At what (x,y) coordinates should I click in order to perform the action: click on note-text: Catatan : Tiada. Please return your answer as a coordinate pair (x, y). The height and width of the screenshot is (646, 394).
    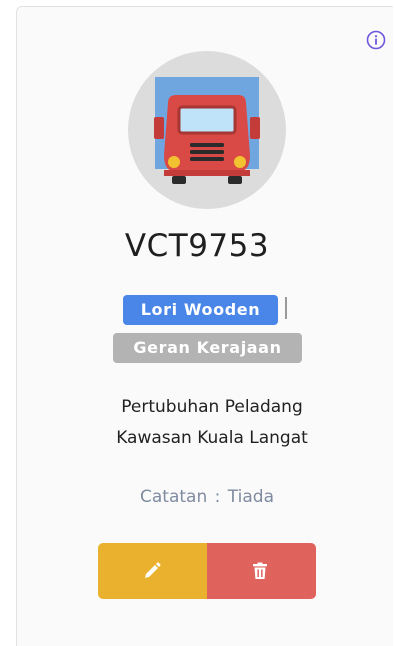
    Looking at the image, I should click on (197, 497).